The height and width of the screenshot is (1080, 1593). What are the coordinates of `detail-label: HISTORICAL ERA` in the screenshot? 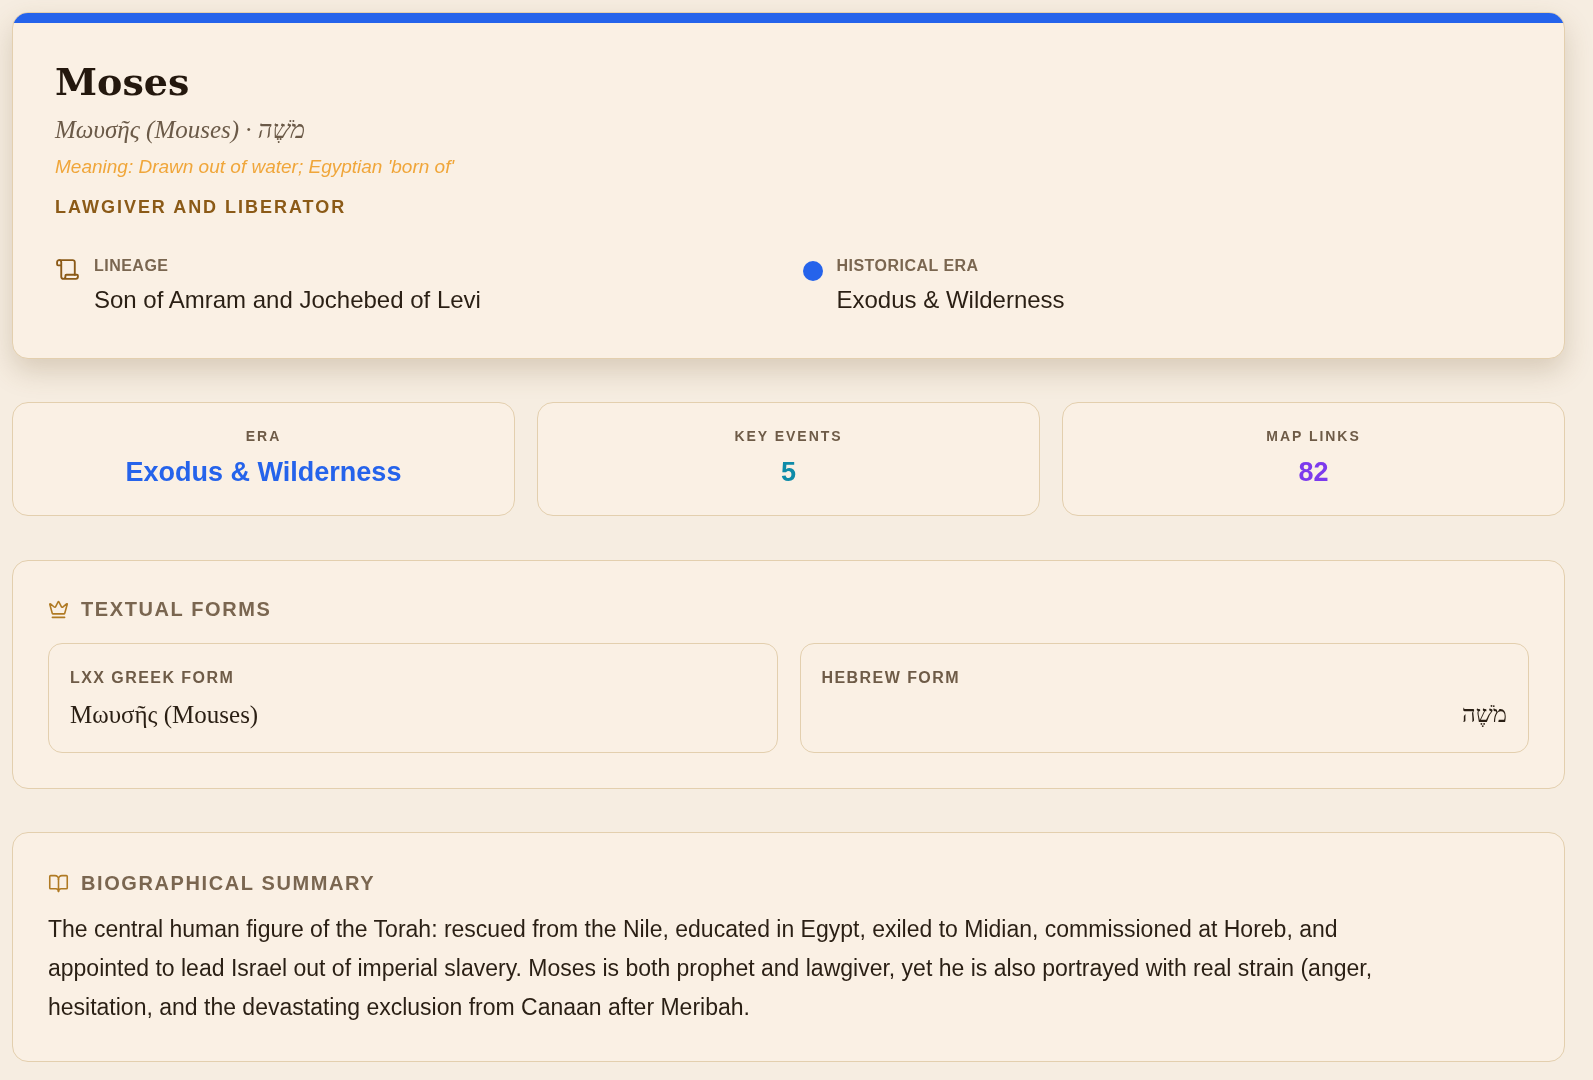 It's located at (908, 266).